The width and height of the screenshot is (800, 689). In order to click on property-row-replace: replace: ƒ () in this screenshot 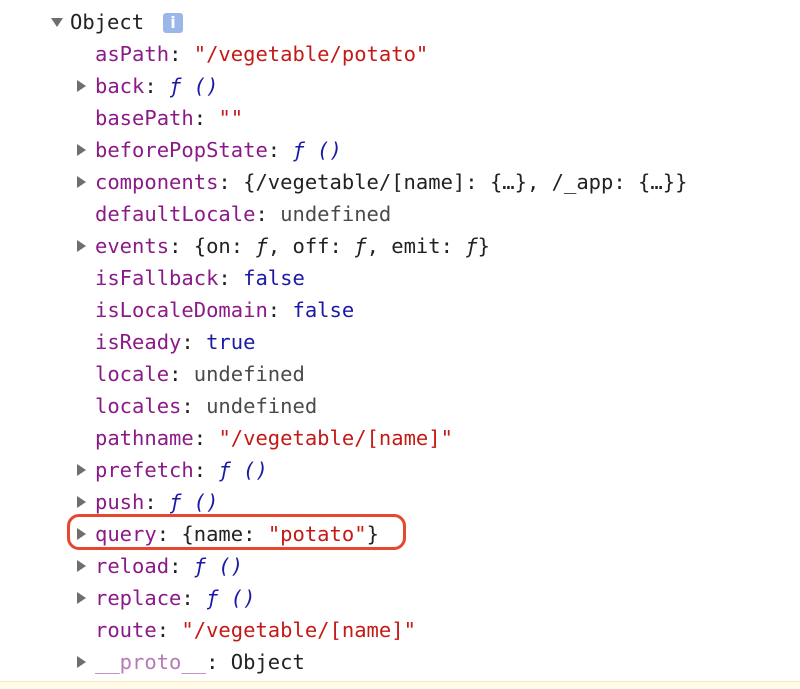, I will do `click(400, 598)`.